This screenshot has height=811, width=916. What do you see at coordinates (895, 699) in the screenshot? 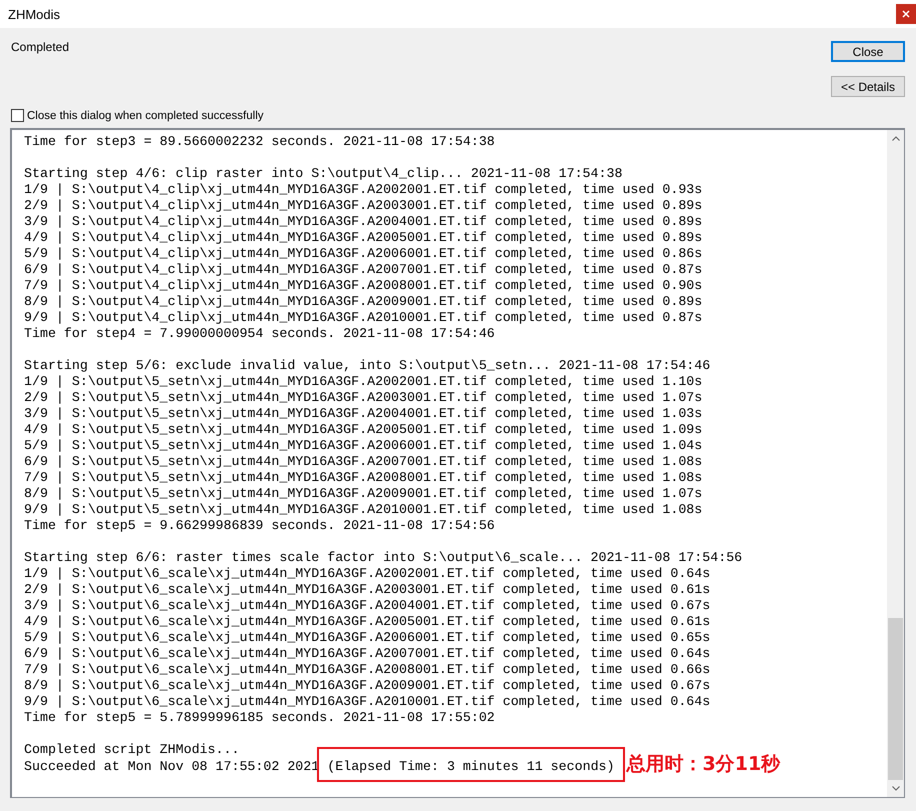
I see `scrollbar-thumb` at bounding box center [895, 699].